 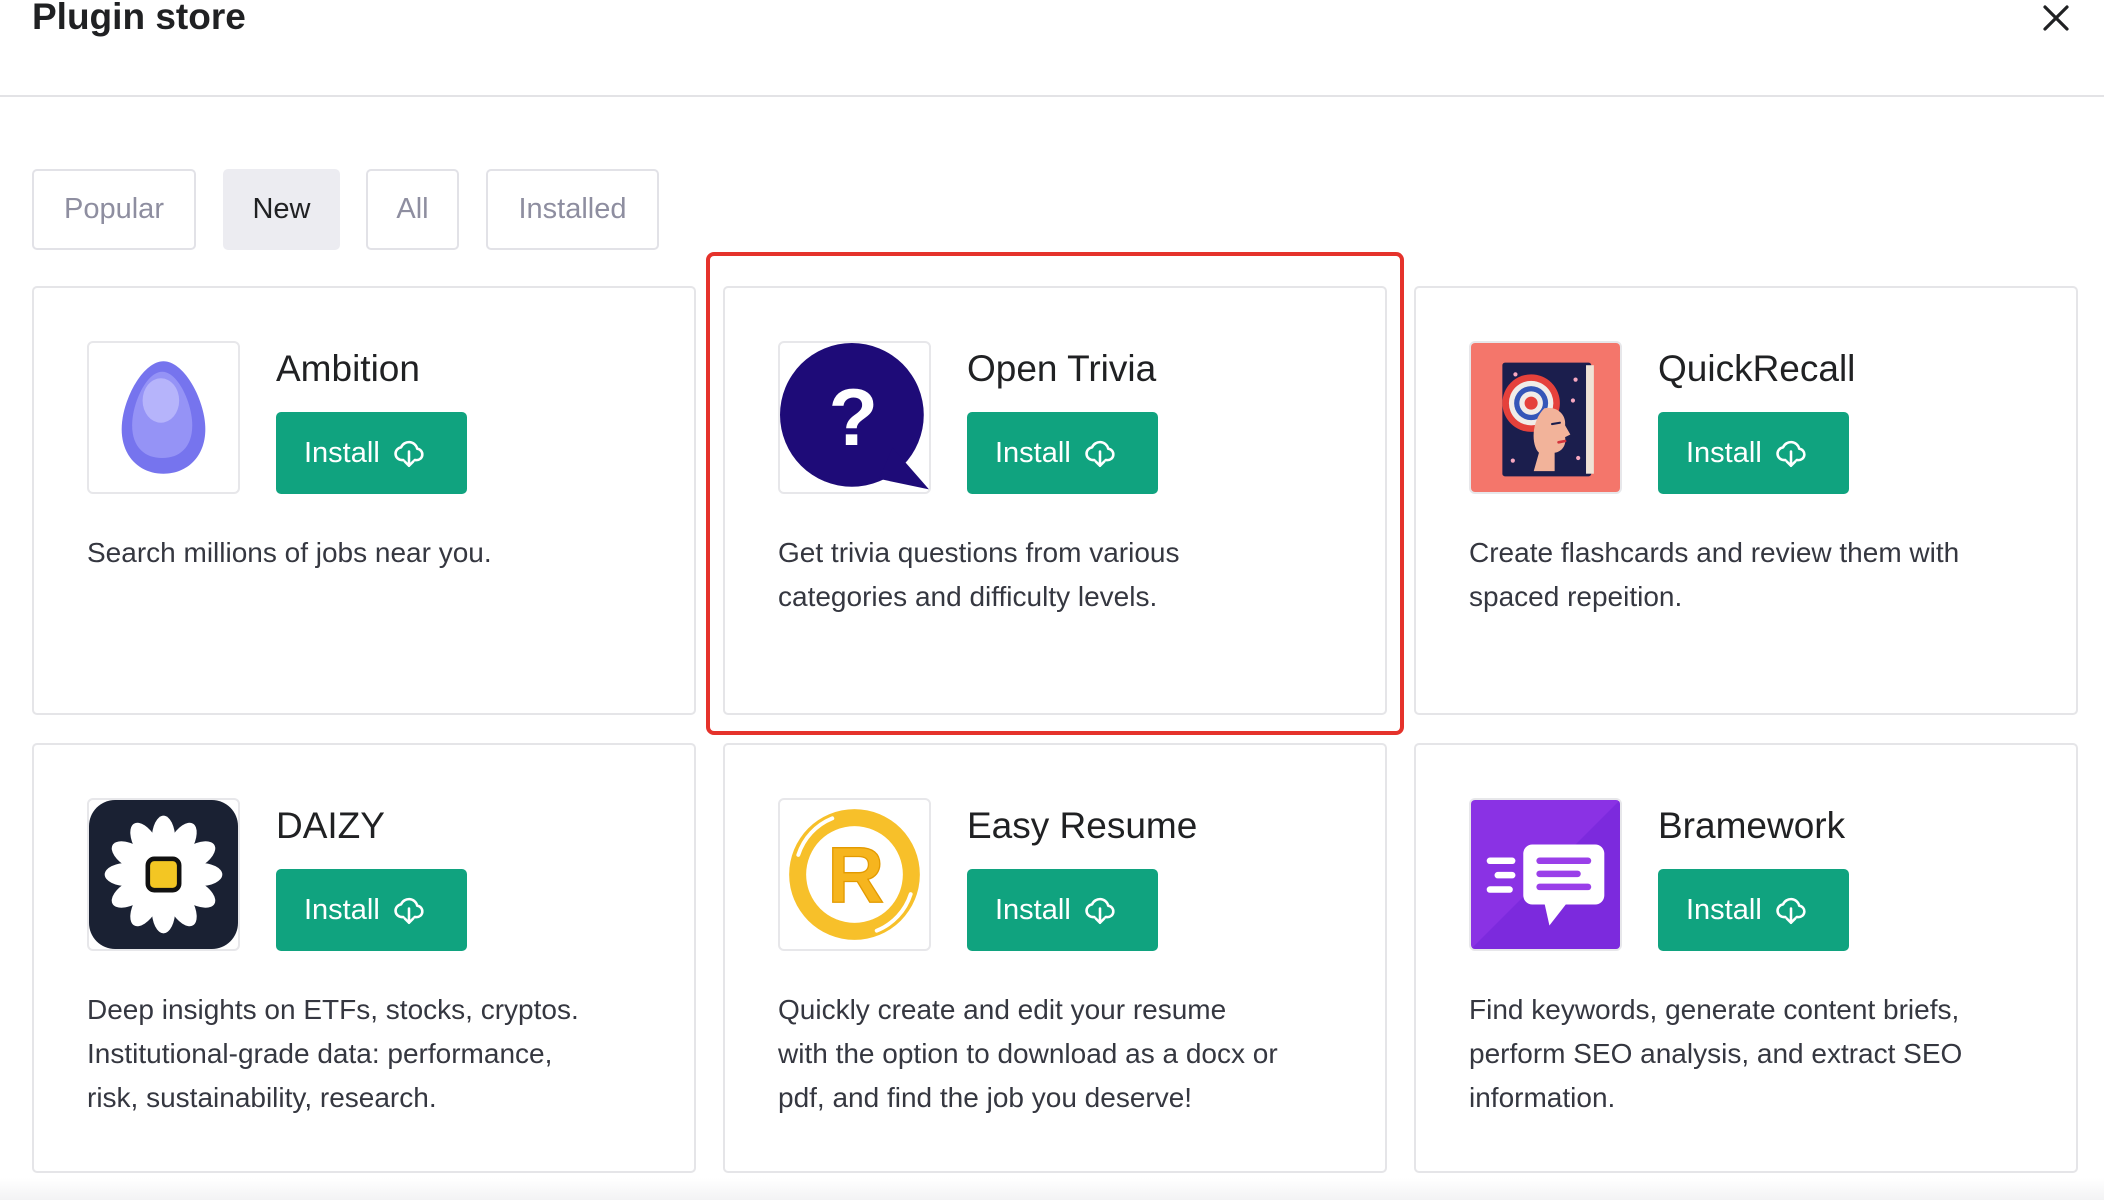 I want to click on tab-popular: Popular, so click(x=114, y=209).